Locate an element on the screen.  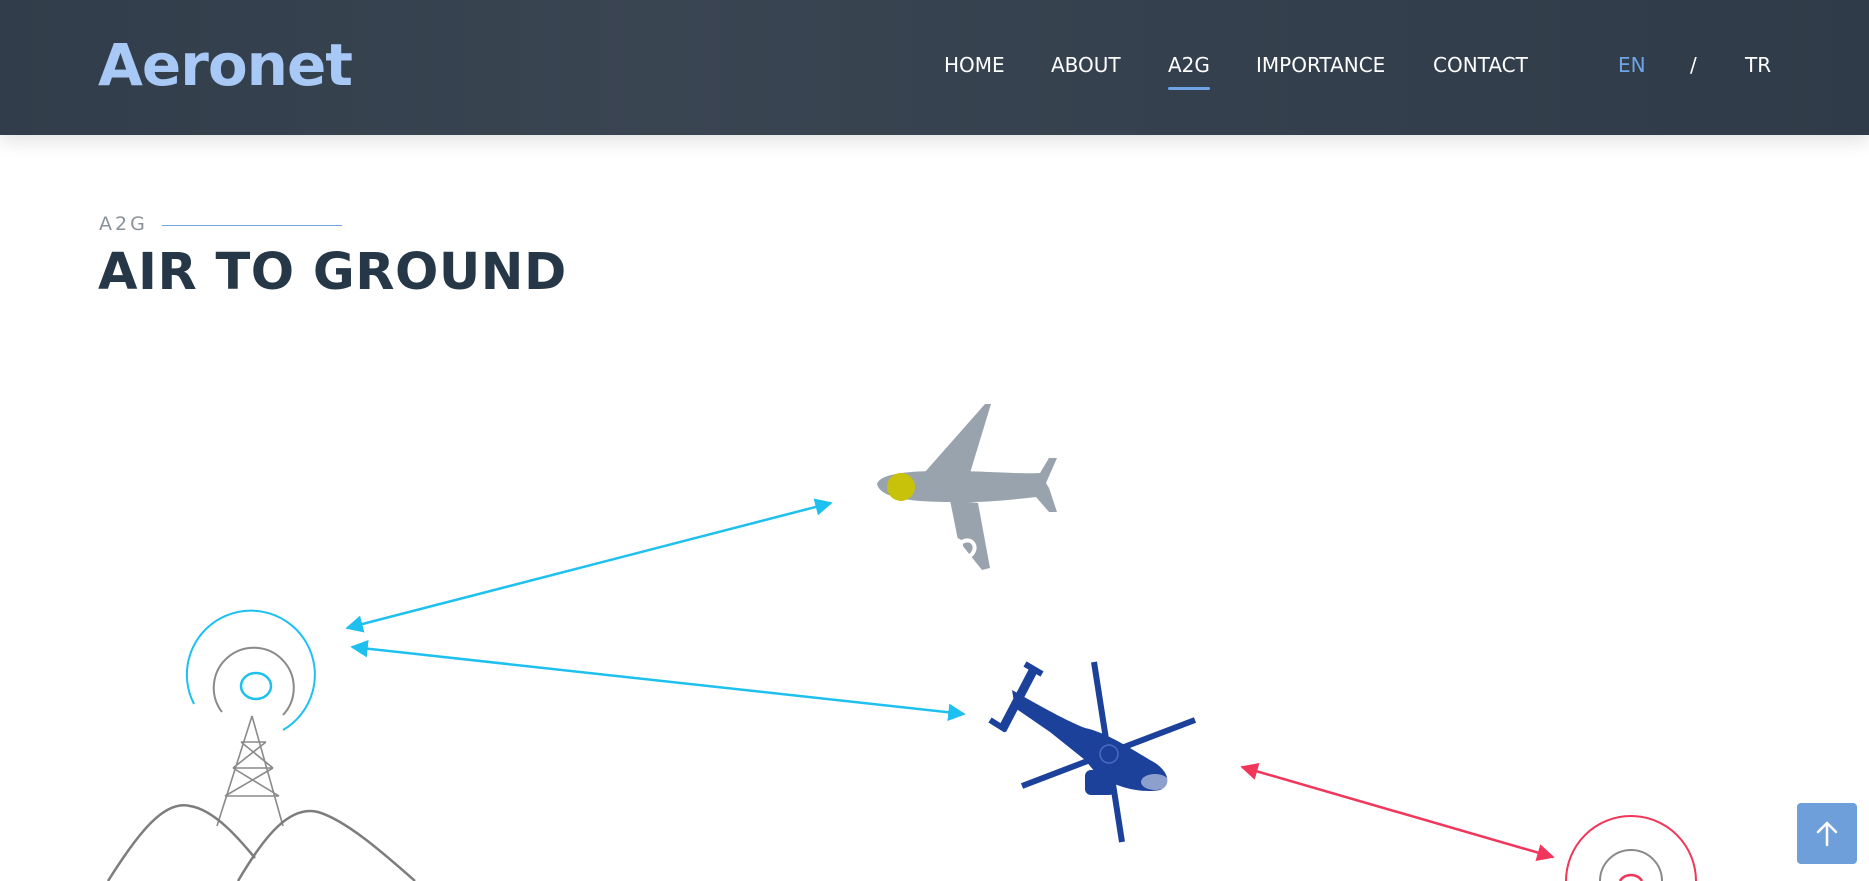
arrow-up-icon is located at coordinates (1827, 834).